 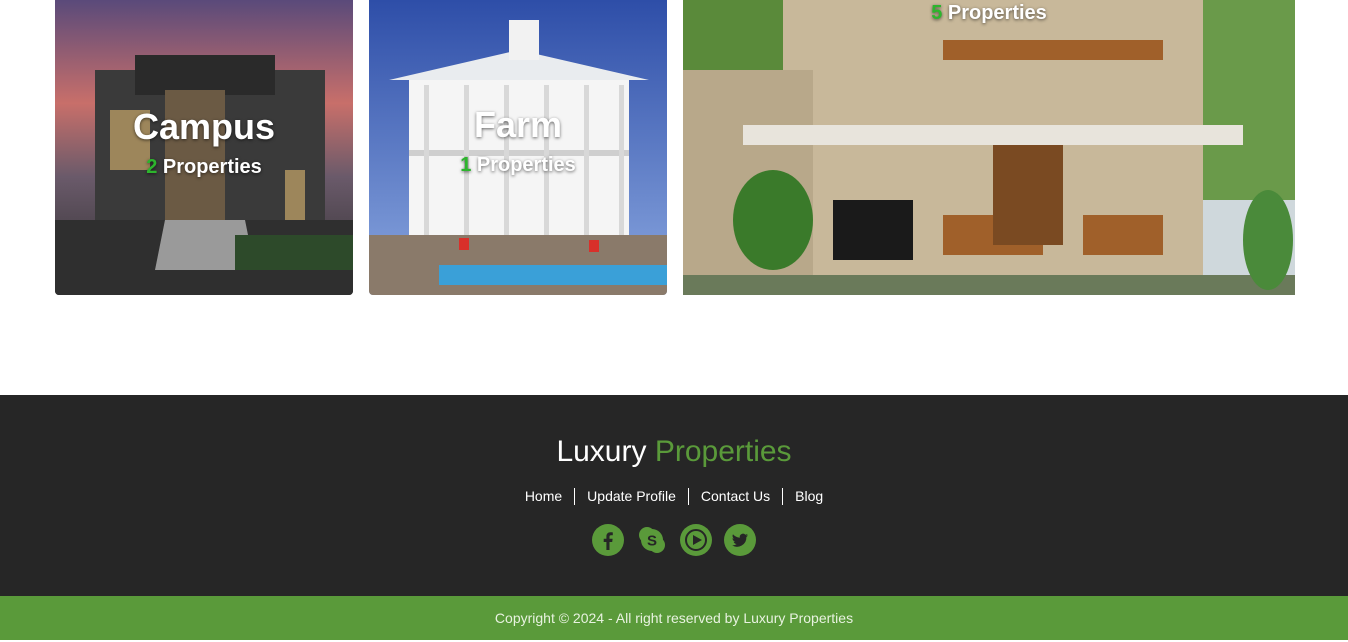 What do you see at coordinates (608, 540) in the screenshot?
I see `facebook-icon` at bounding box center [608, 540].